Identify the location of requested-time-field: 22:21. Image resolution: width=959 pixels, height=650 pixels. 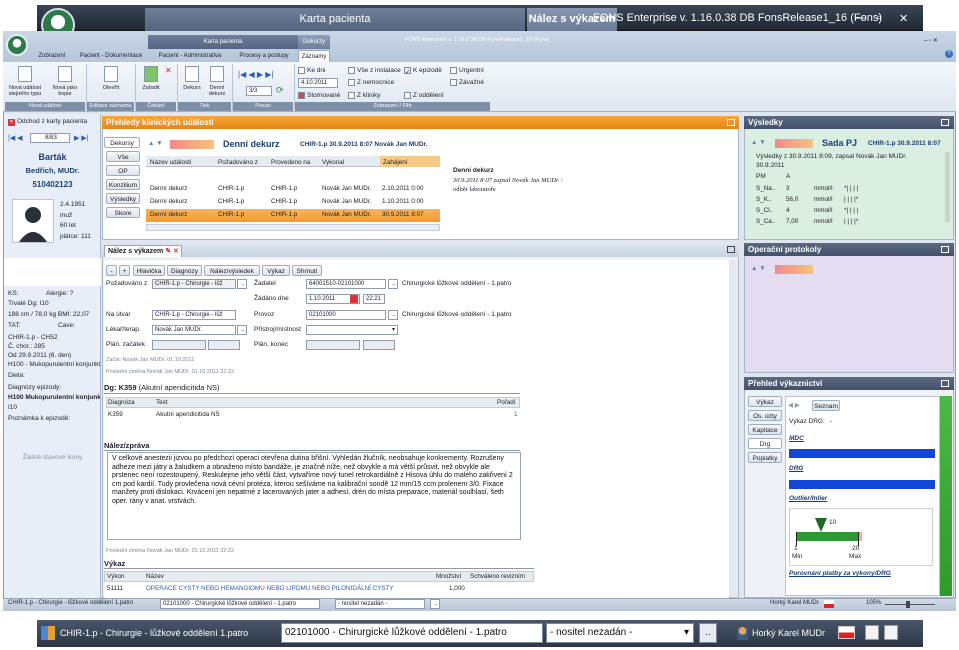
(374, 299).